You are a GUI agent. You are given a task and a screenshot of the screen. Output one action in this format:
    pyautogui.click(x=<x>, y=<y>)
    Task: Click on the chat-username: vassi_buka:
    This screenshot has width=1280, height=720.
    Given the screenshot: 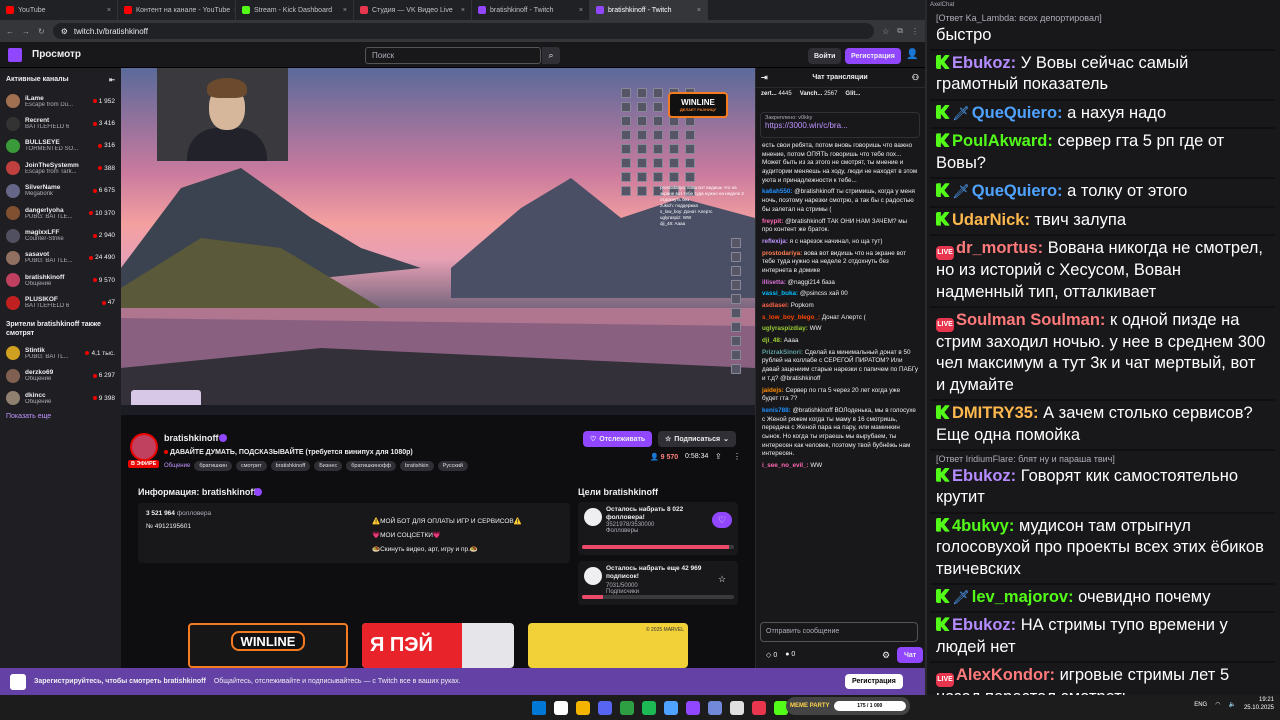 What is the action you would take?
    pyautogui.click(x=780, y=293)
    